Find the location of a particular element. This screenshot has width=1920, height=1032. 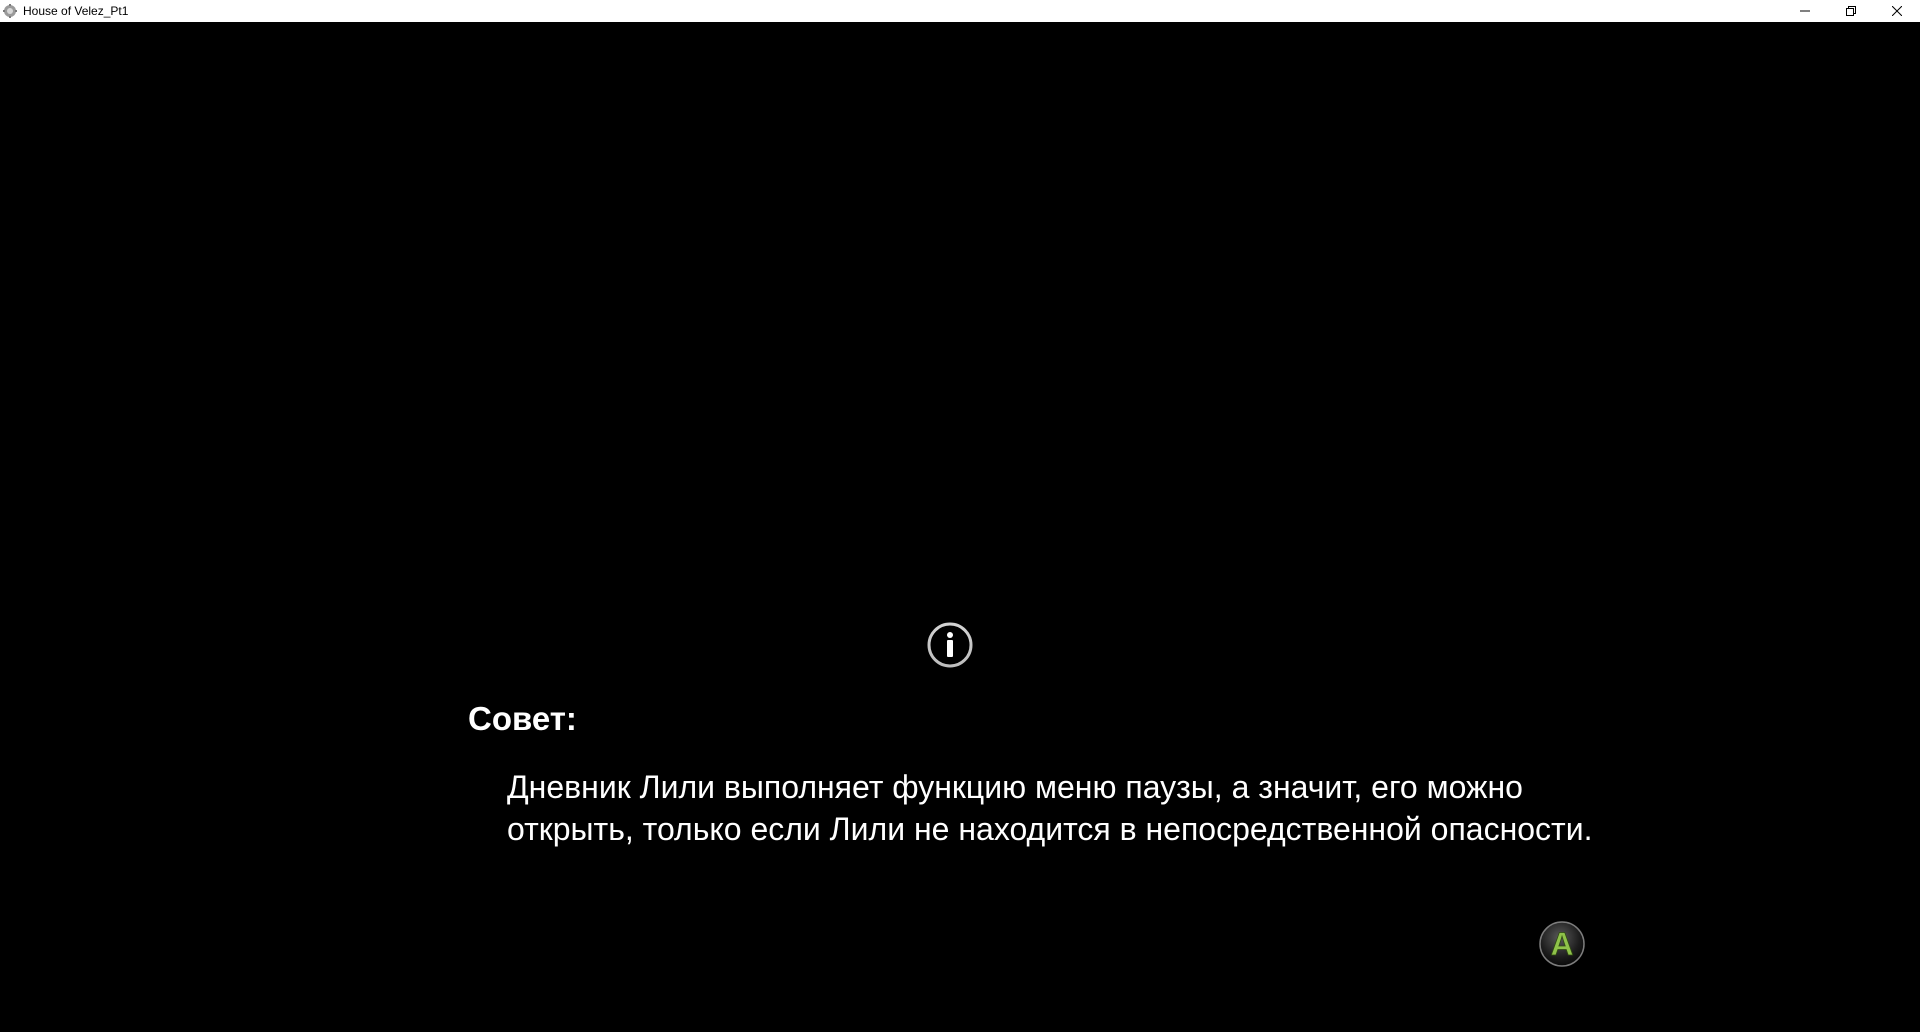

close-button is located at coordinates (1897, 11).